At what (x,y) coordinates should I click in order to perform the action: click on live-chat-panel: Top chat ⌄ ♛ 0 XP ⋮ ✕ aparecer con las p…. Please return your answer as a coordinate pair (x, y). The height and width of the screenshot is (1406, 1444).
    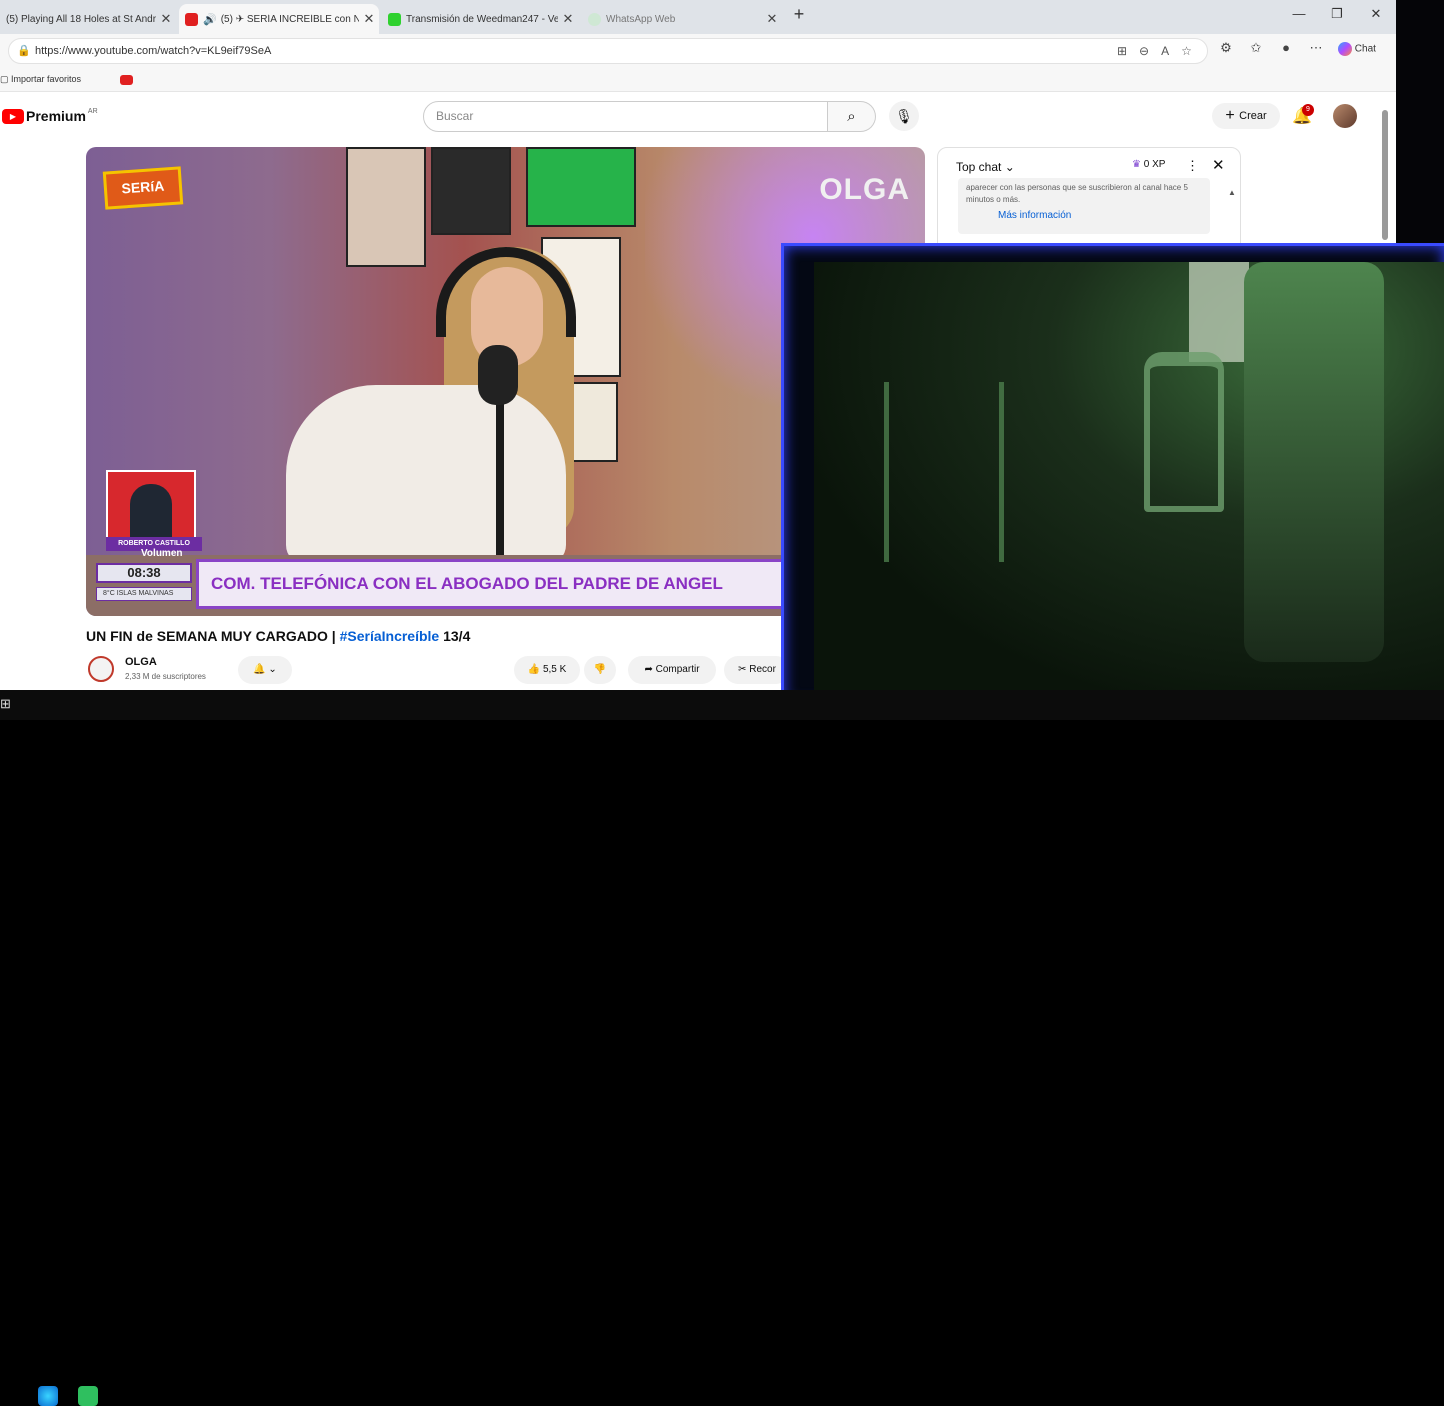
    Looking at the image, I should click on (1089, 202).